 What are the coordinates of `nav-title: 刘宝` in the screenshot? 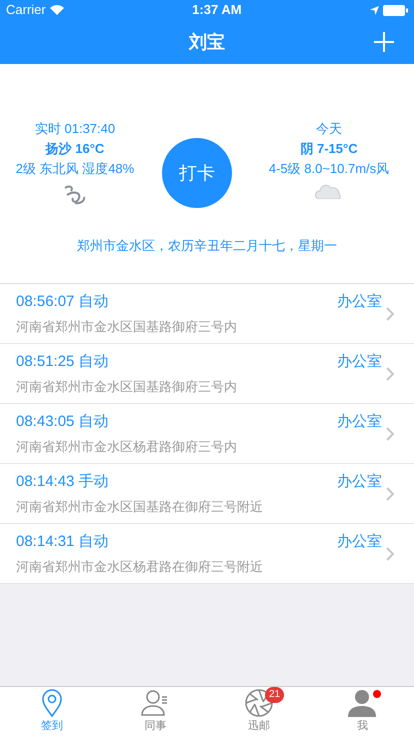 It's located at (207, 42).